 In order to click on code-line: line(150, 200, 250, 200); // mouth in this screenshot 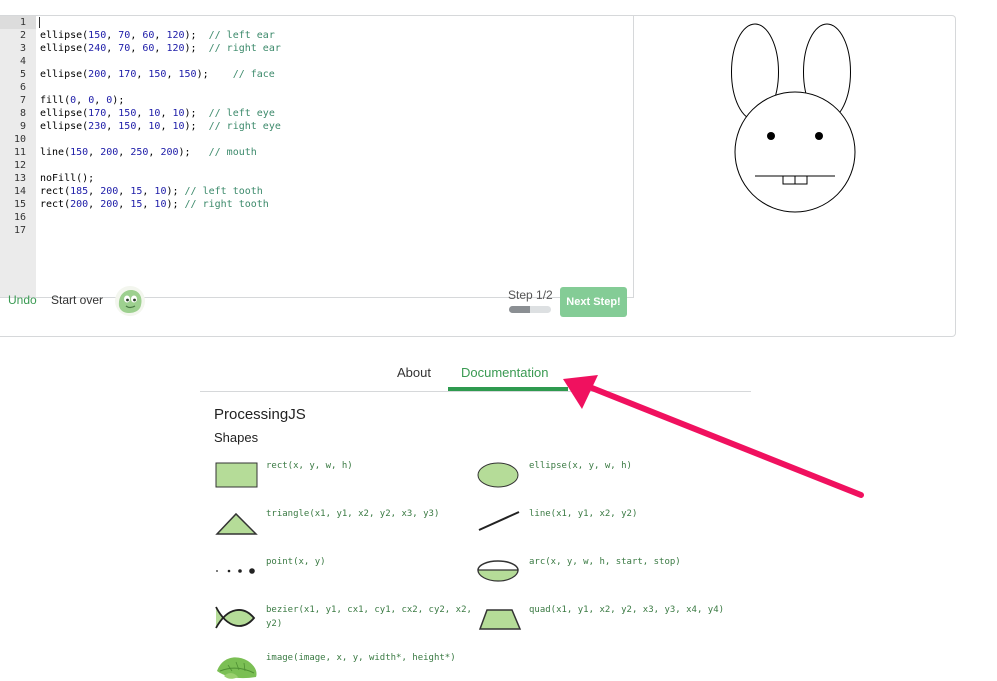, I will do `click(336, 152)`.